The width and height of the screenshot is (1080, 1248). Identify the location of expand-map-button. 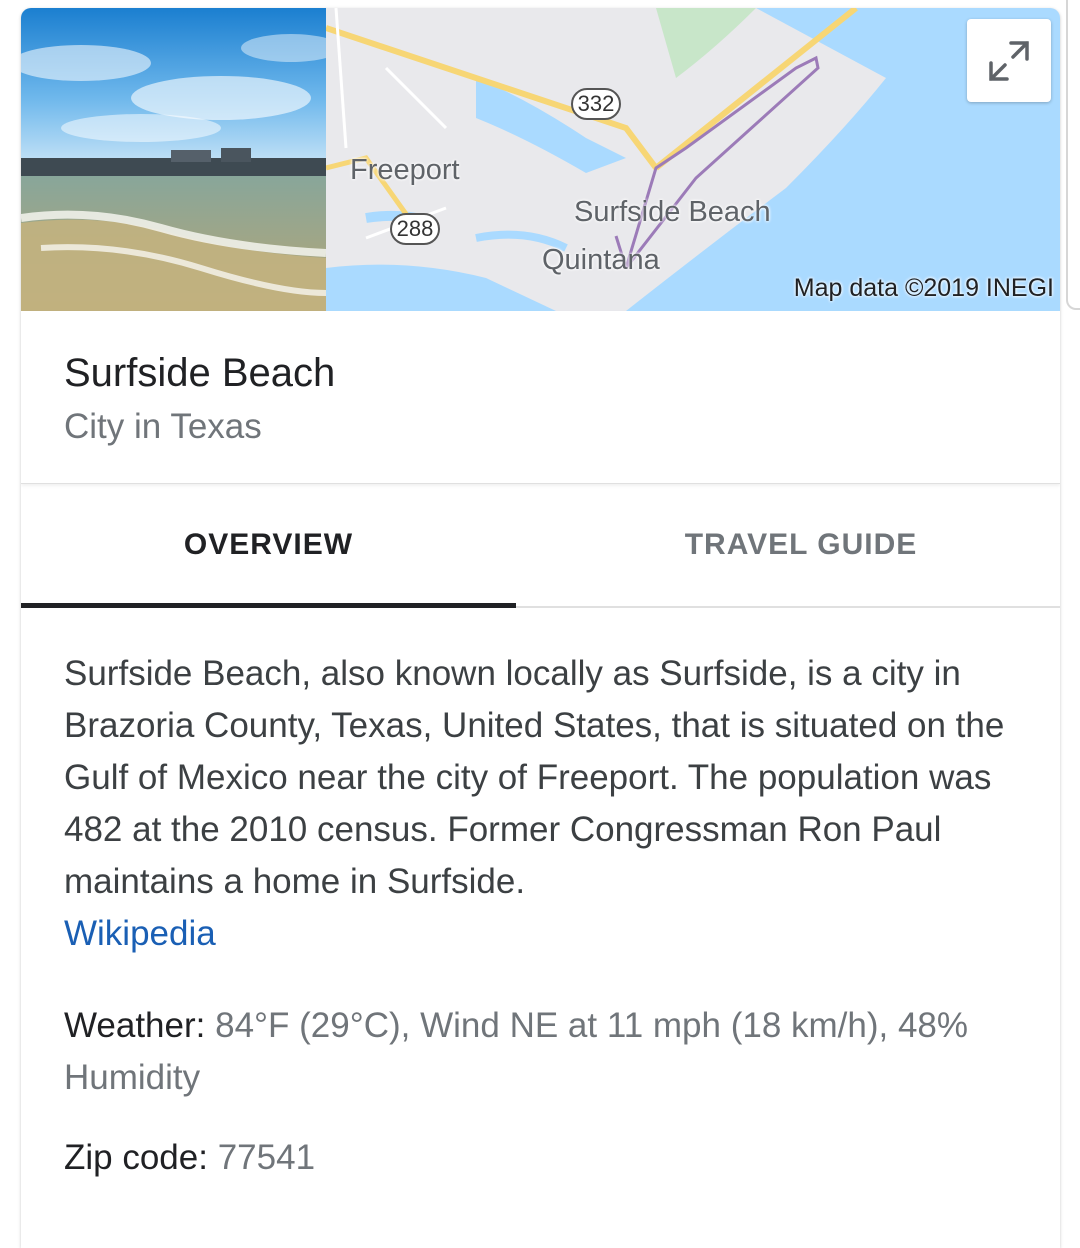
(1009, 60).